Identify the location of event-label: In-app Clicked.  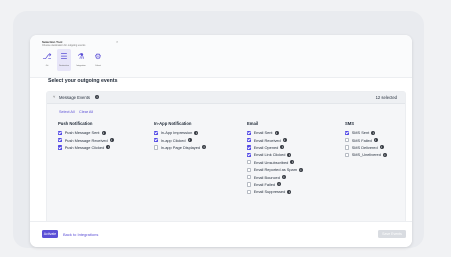
(173, 140).